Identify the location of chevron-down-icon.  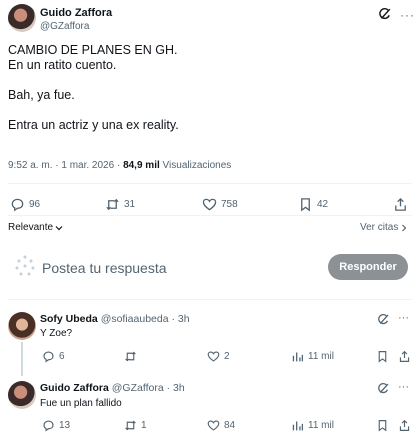
(59, 227).